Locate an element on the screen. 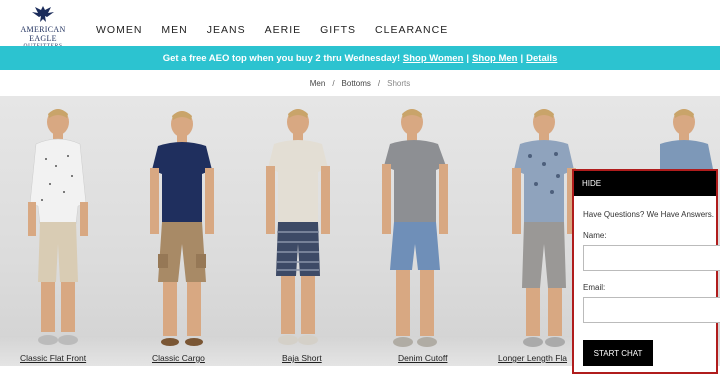 The height and width of the screenshot is (377, 720). shop-women-link: Shop Women is located at coordinates (433, 58).